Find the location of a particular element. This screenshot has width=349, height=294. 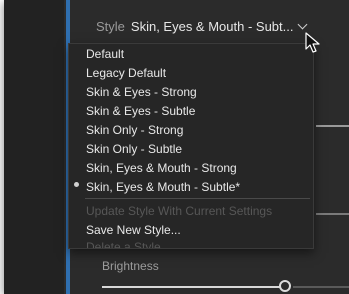

menu-item-skin-eyes-strong: Skin & Eyes - Strong is located at coordinates (141, 92).